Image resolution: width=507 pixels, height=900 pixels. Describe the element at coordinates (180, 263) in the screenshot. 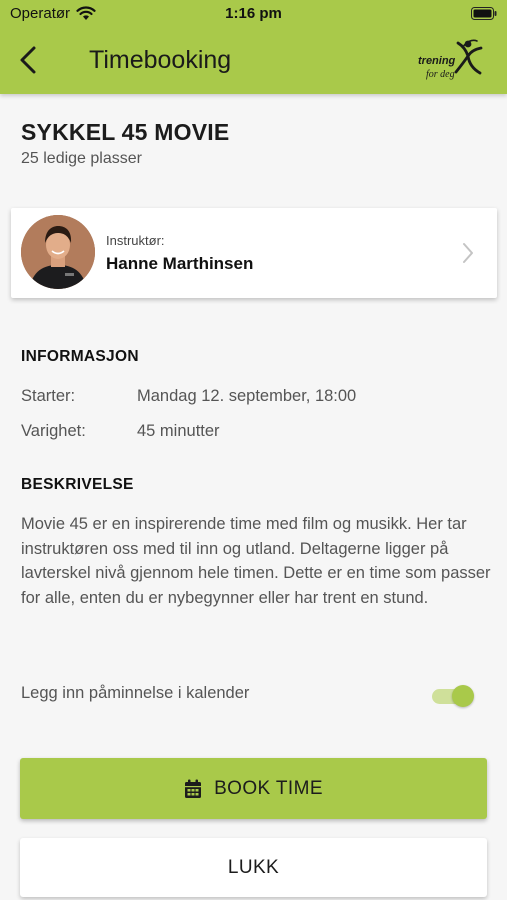

I see `instructor-name: Hanne Marthinsen` at that location.